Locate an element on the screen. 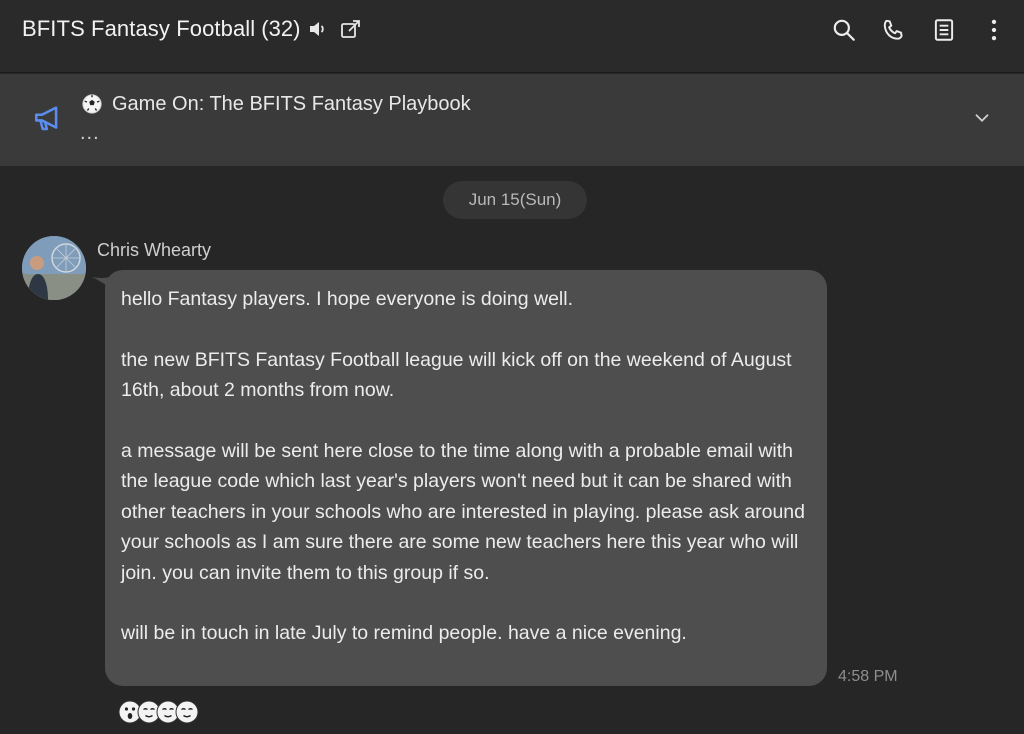 The image size is (1024, 734). announcement-title: Game On: The BFITS Fantasy Playbook is located at coordinates (291, 103).